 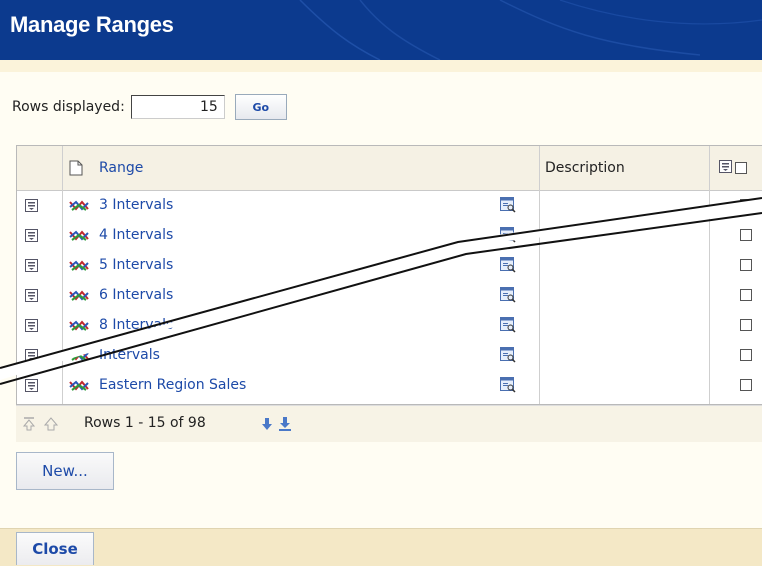 I want to click on range-name-link: Intervals, so click(x=129, y=355).